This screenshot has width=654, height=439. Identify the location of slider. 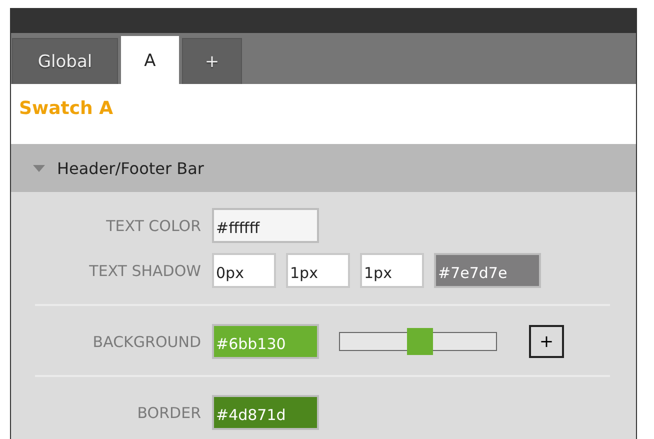
(418, 341).